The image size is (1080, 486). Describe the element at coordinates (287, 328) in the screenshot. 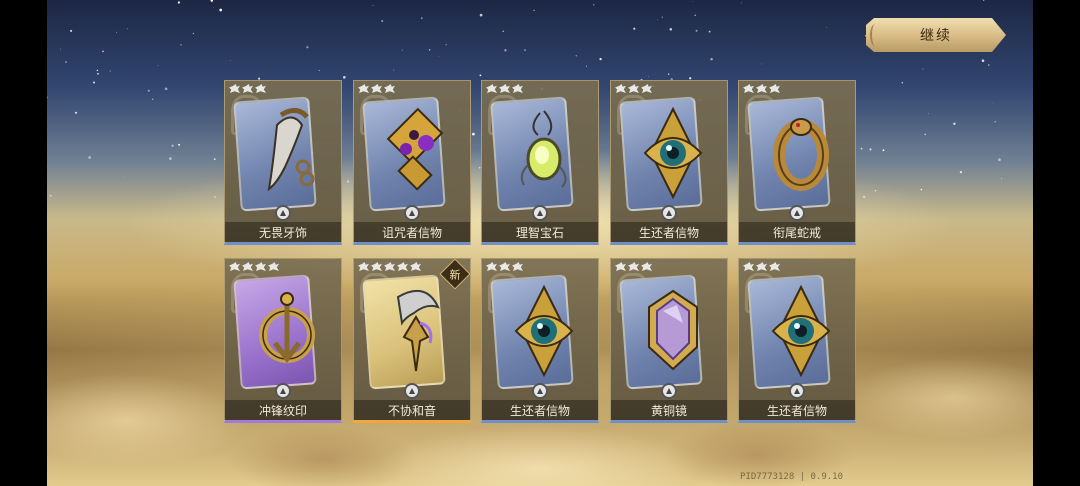

I see `ring-seal-icon` at that location.